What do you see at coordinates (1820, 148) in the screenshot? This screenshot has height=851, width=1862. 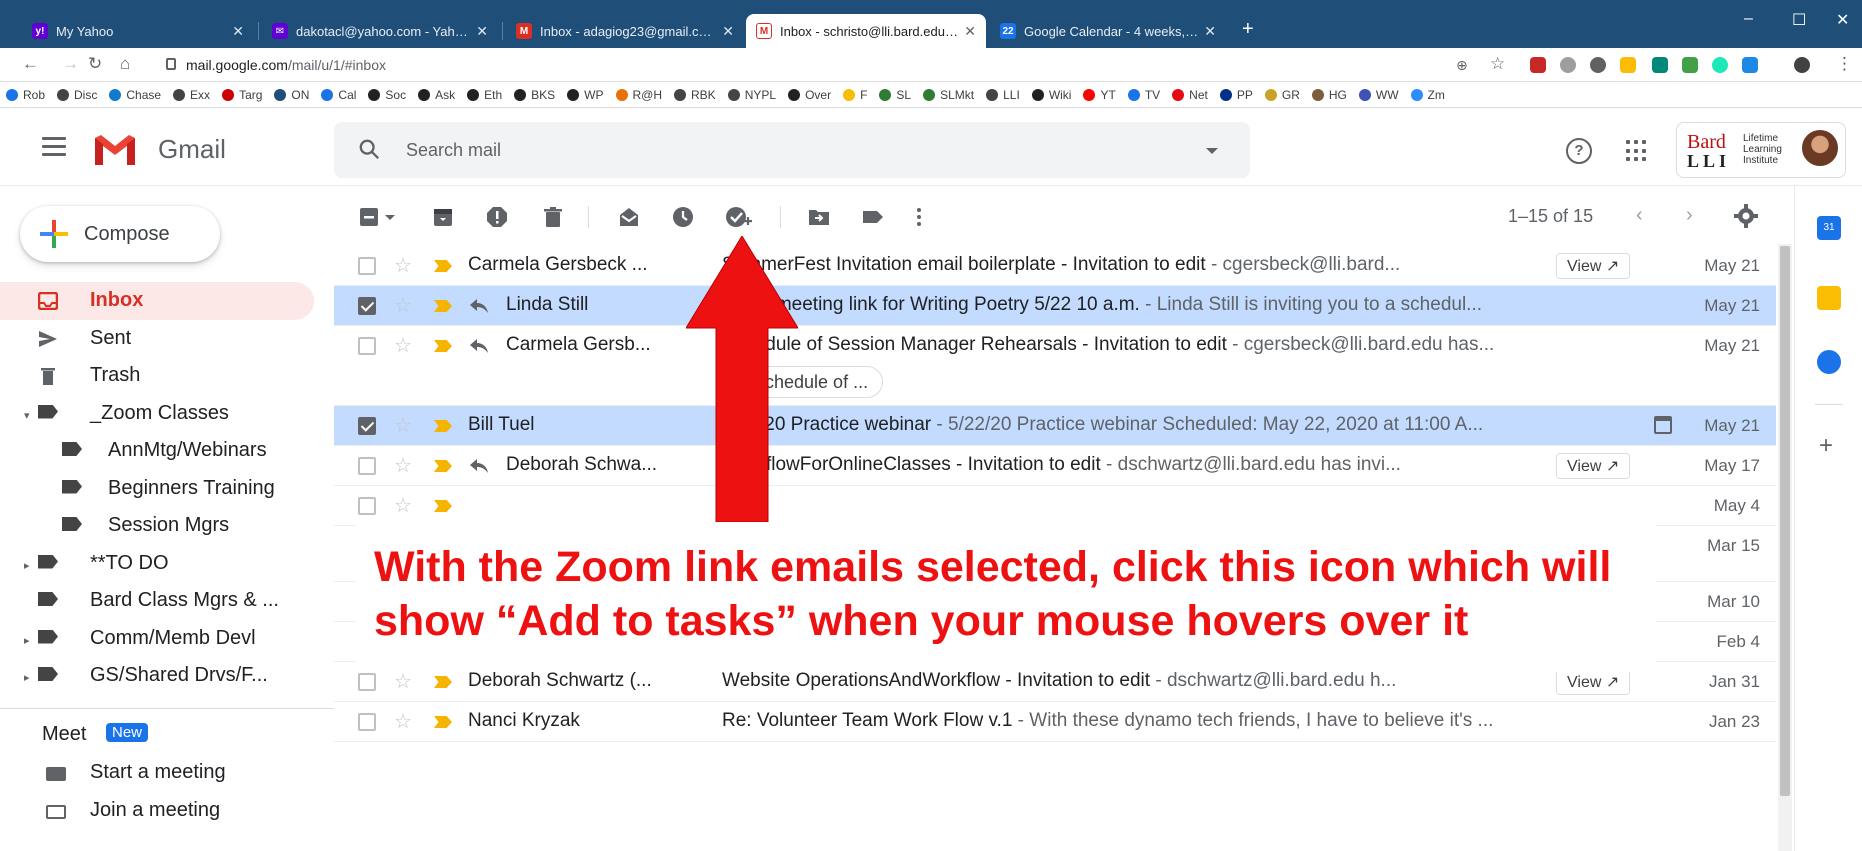 I see `account-avatar` at bounding box center [1820, 148].